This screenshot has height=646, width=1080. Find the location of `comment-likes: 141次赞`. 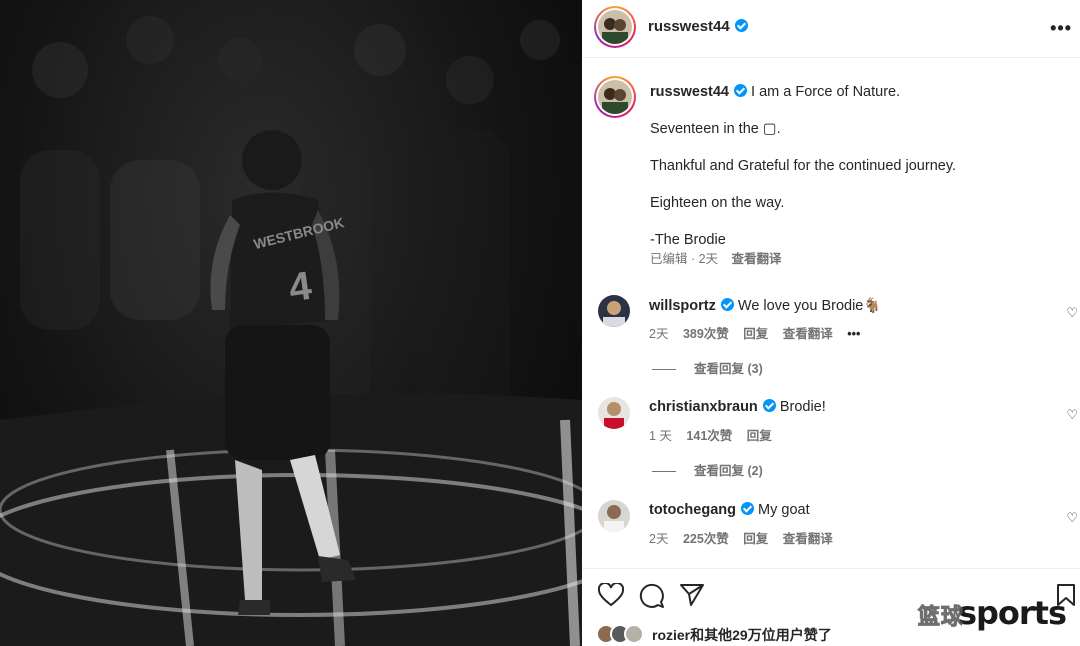

comment-likes: 141次赞 is located at coordinates (709, 436).